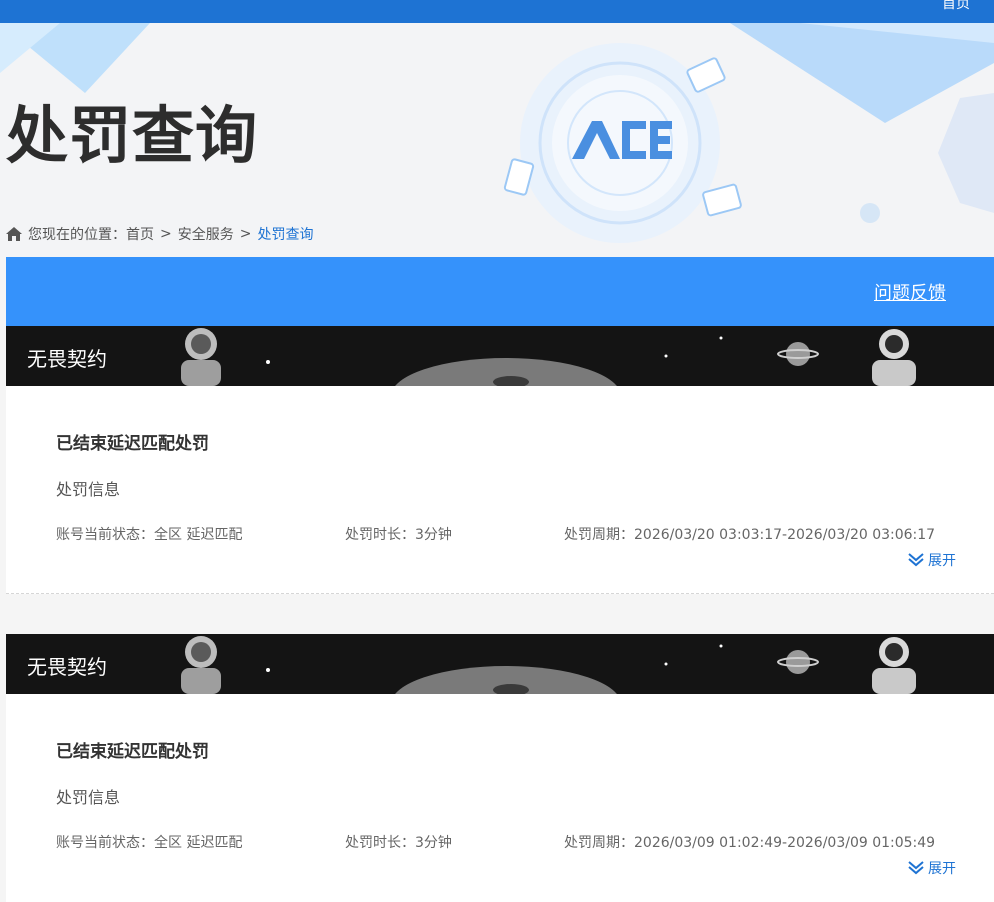 The height and width of the screenshot is (902, 994). What do you see at coordinates (77, 235) in the screenshot?
I see `breadcrumb-prefix: 您现在的位置：` at bounding box center [77, 235].